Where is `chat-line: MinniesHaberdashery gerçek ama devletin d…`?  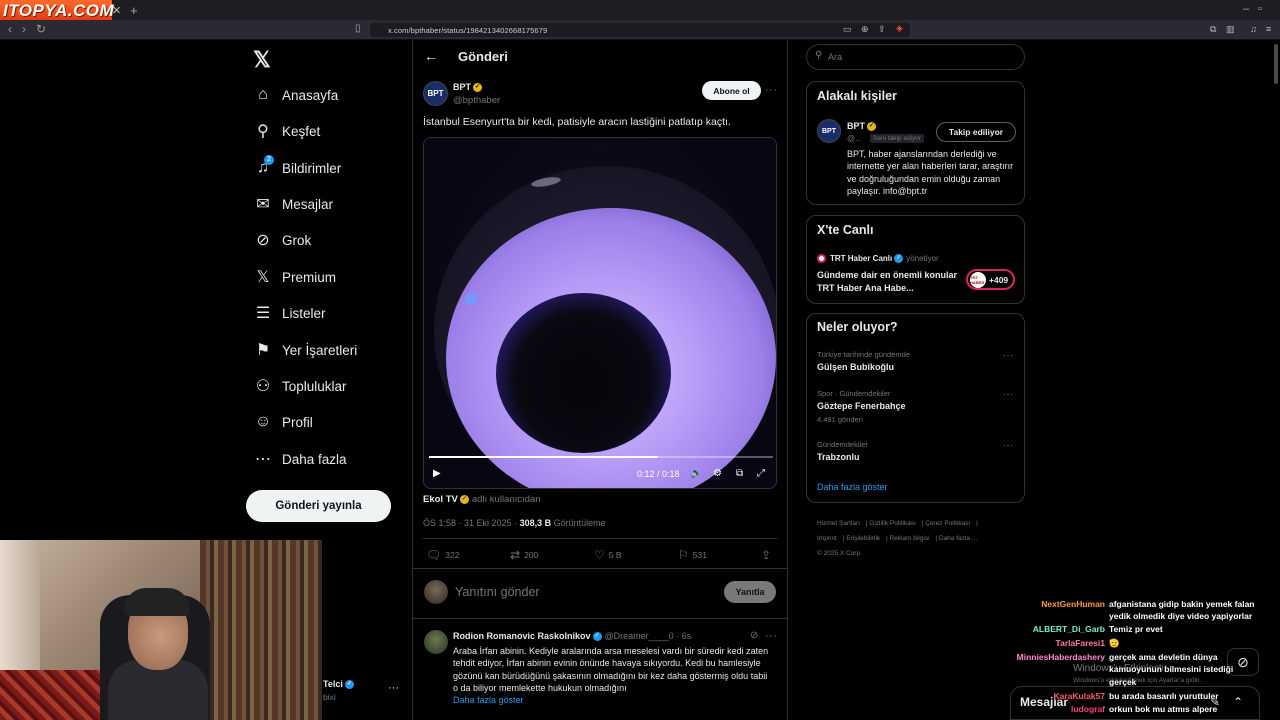 chat-line: MinniesHaberdashery gerçek ama devletin d… is located at coordinates (1109, 657).